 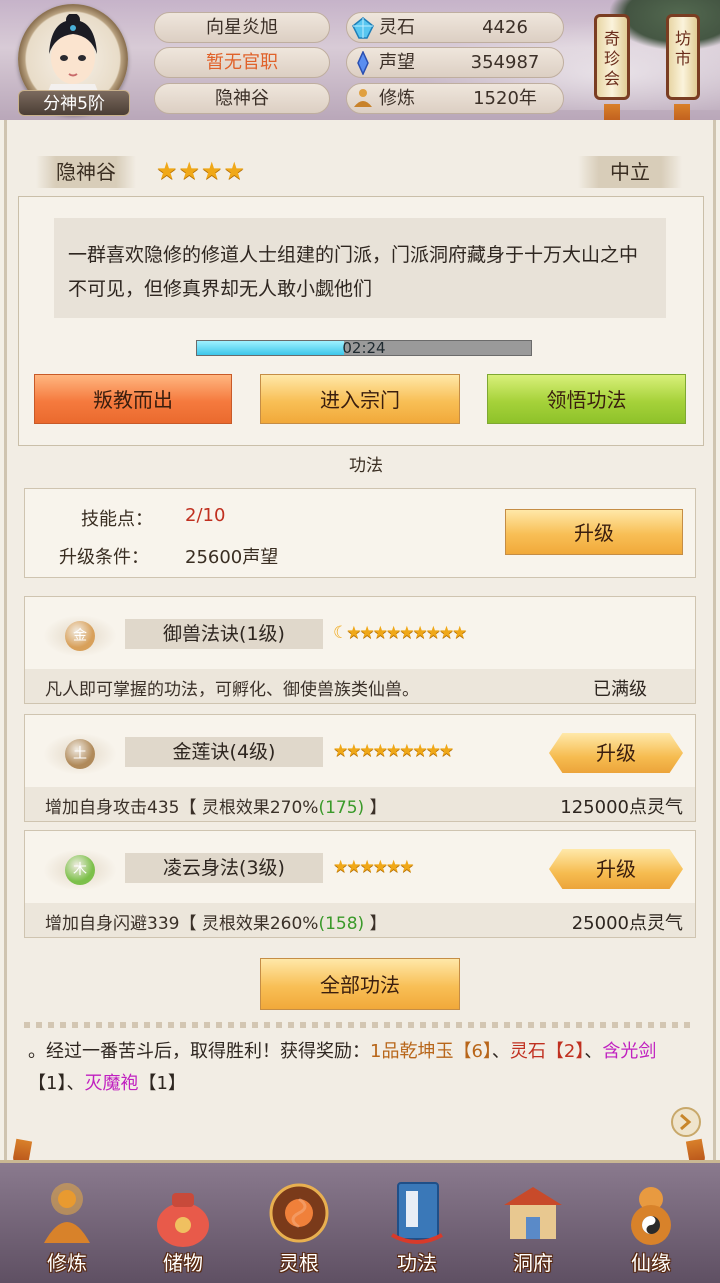 I want to click on skill-name: 凌云身法(3级), so click(x=224, y=868).